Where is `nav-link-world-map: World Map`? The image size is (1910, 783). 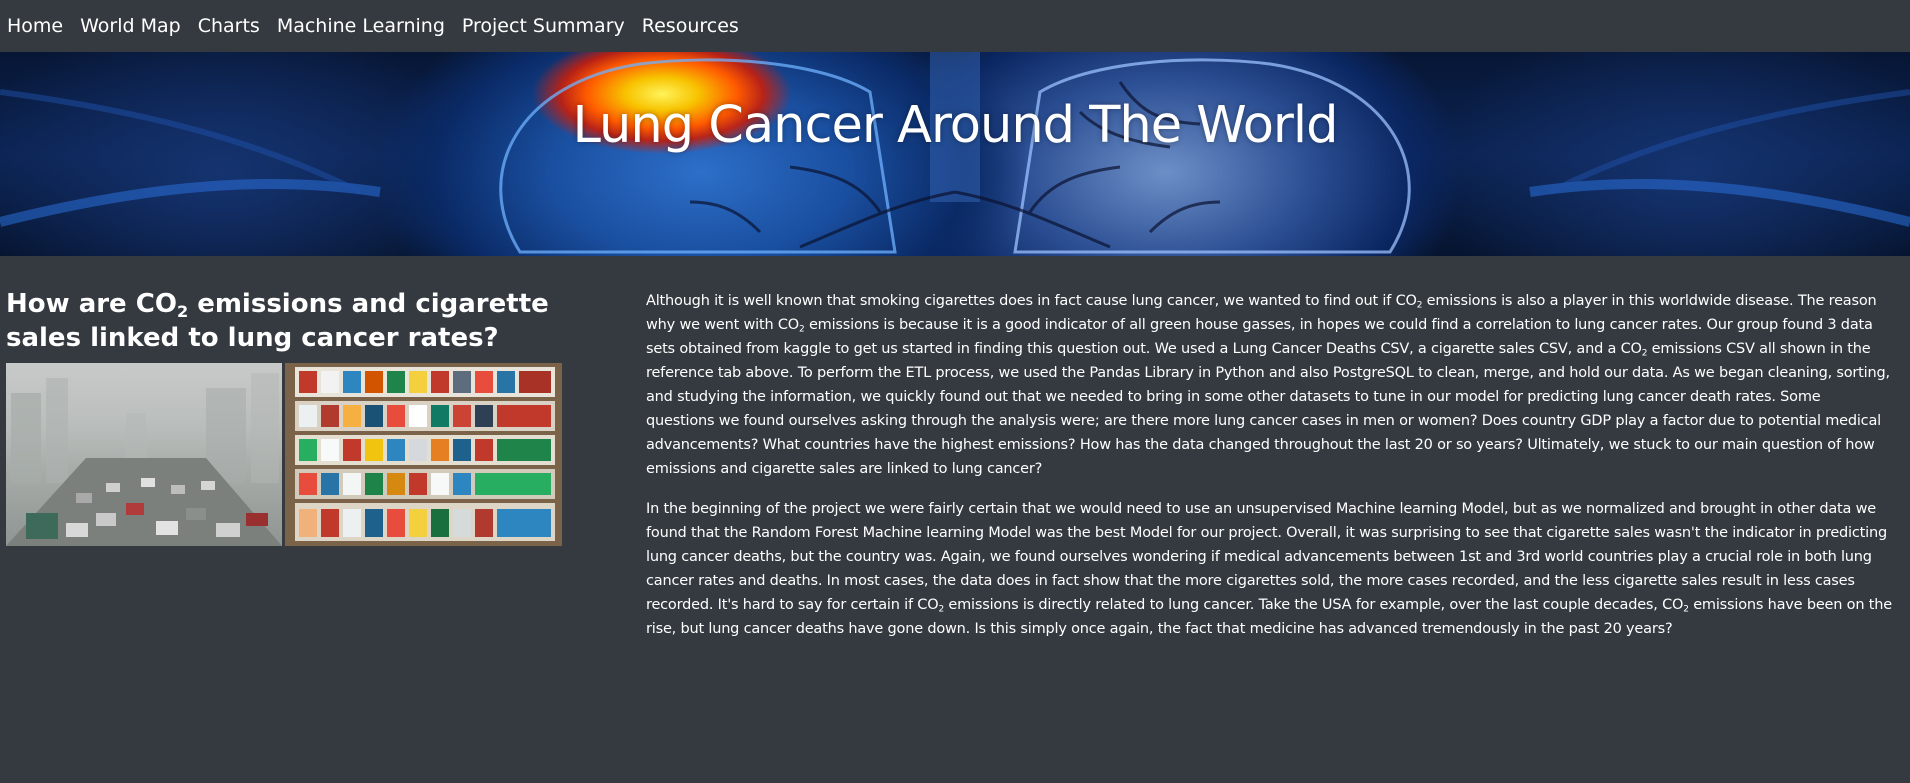 nav-link-world-map: World Map is located at coordinates (130, 26).